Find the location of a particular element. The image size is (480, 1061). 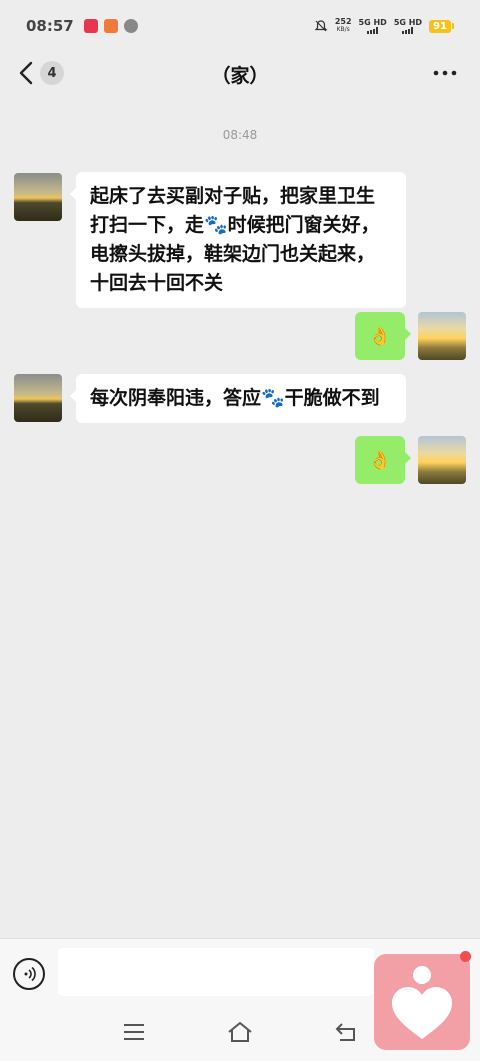

message-timestamp: 08:48 is located at coordinates (240, 135).